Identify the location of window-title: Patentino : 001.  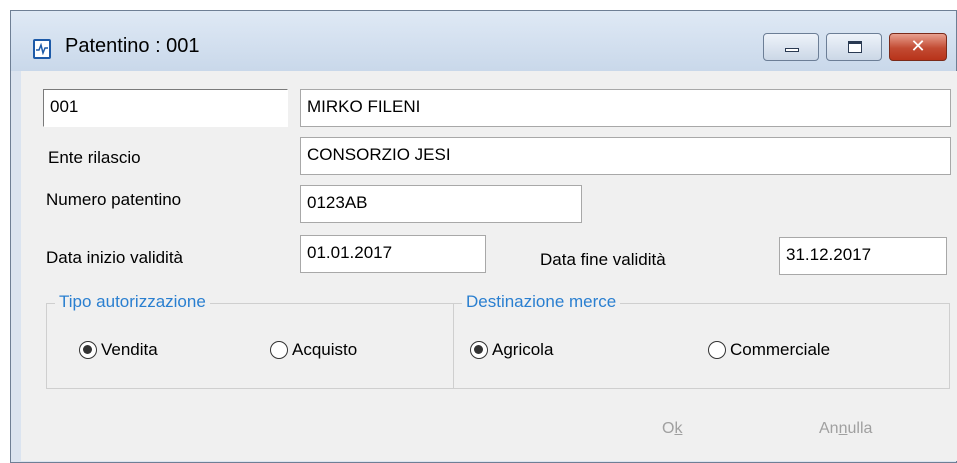
(132, 46).